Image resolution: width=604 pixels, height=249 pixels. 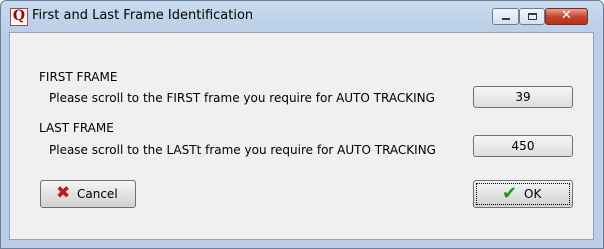 I want to click on maximize-icon, so click(x=532, y=16).